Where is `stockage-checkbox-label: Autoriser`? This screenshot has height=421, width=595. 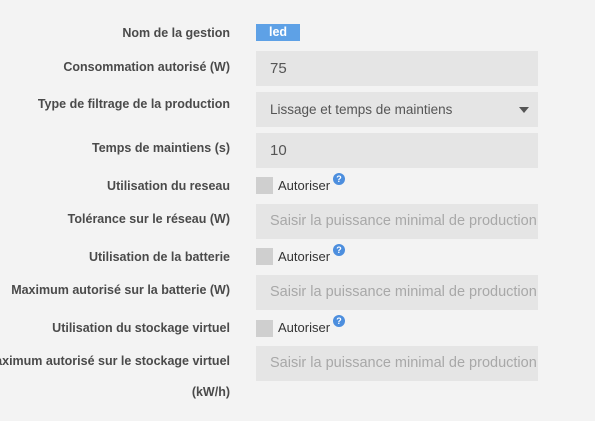
stockage-checkbox-label: Autoriser is located at coordinates (304, 327).